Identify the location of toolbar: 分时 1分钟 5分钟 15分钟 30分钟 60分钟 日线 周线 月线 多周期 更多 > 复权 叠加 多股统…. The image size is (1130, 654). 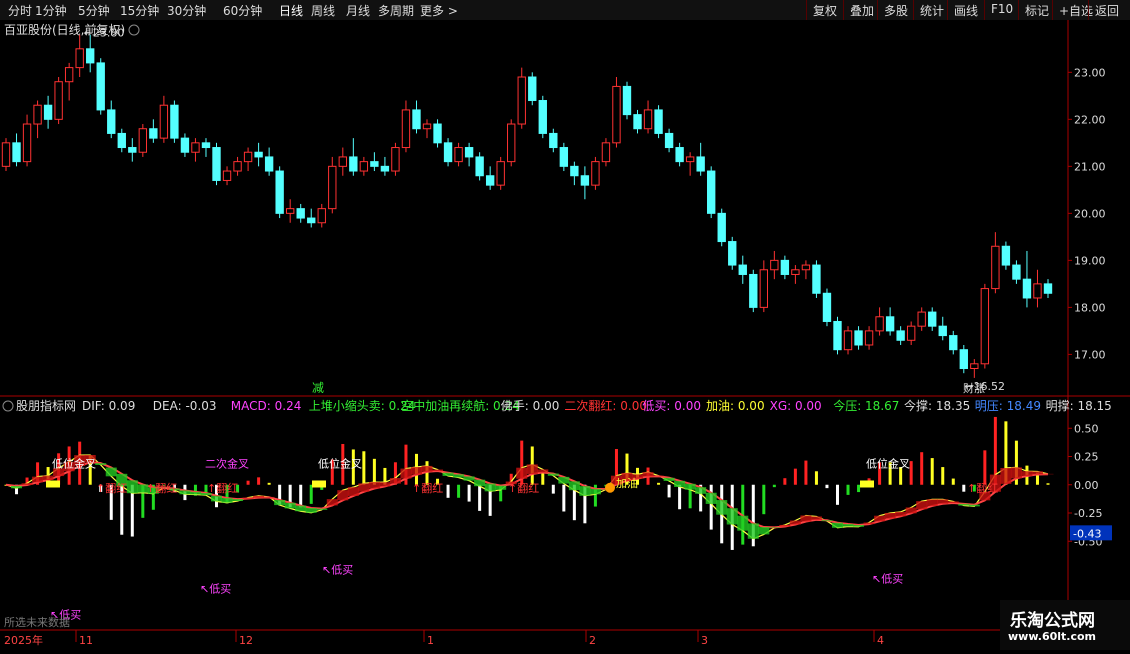
(565, 10).